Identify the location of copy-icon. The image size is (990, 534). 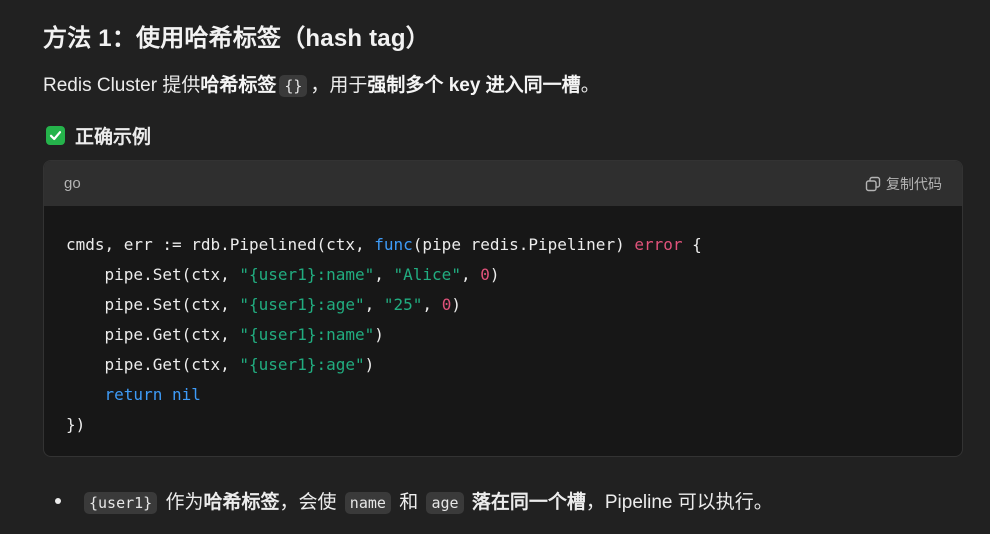
(873, 183).